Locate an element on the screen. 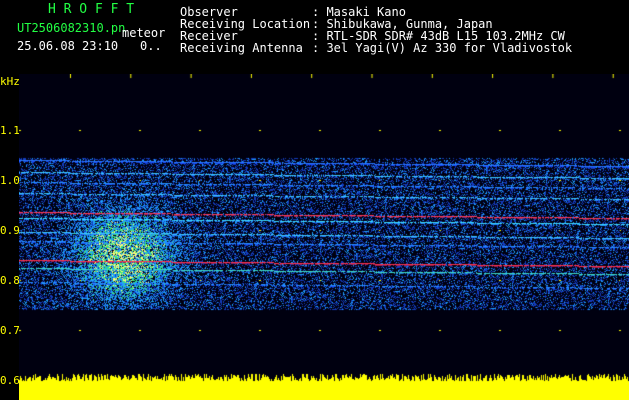  datetime-label: 25.06.08 23:10 is located at coordinates (68, 46).